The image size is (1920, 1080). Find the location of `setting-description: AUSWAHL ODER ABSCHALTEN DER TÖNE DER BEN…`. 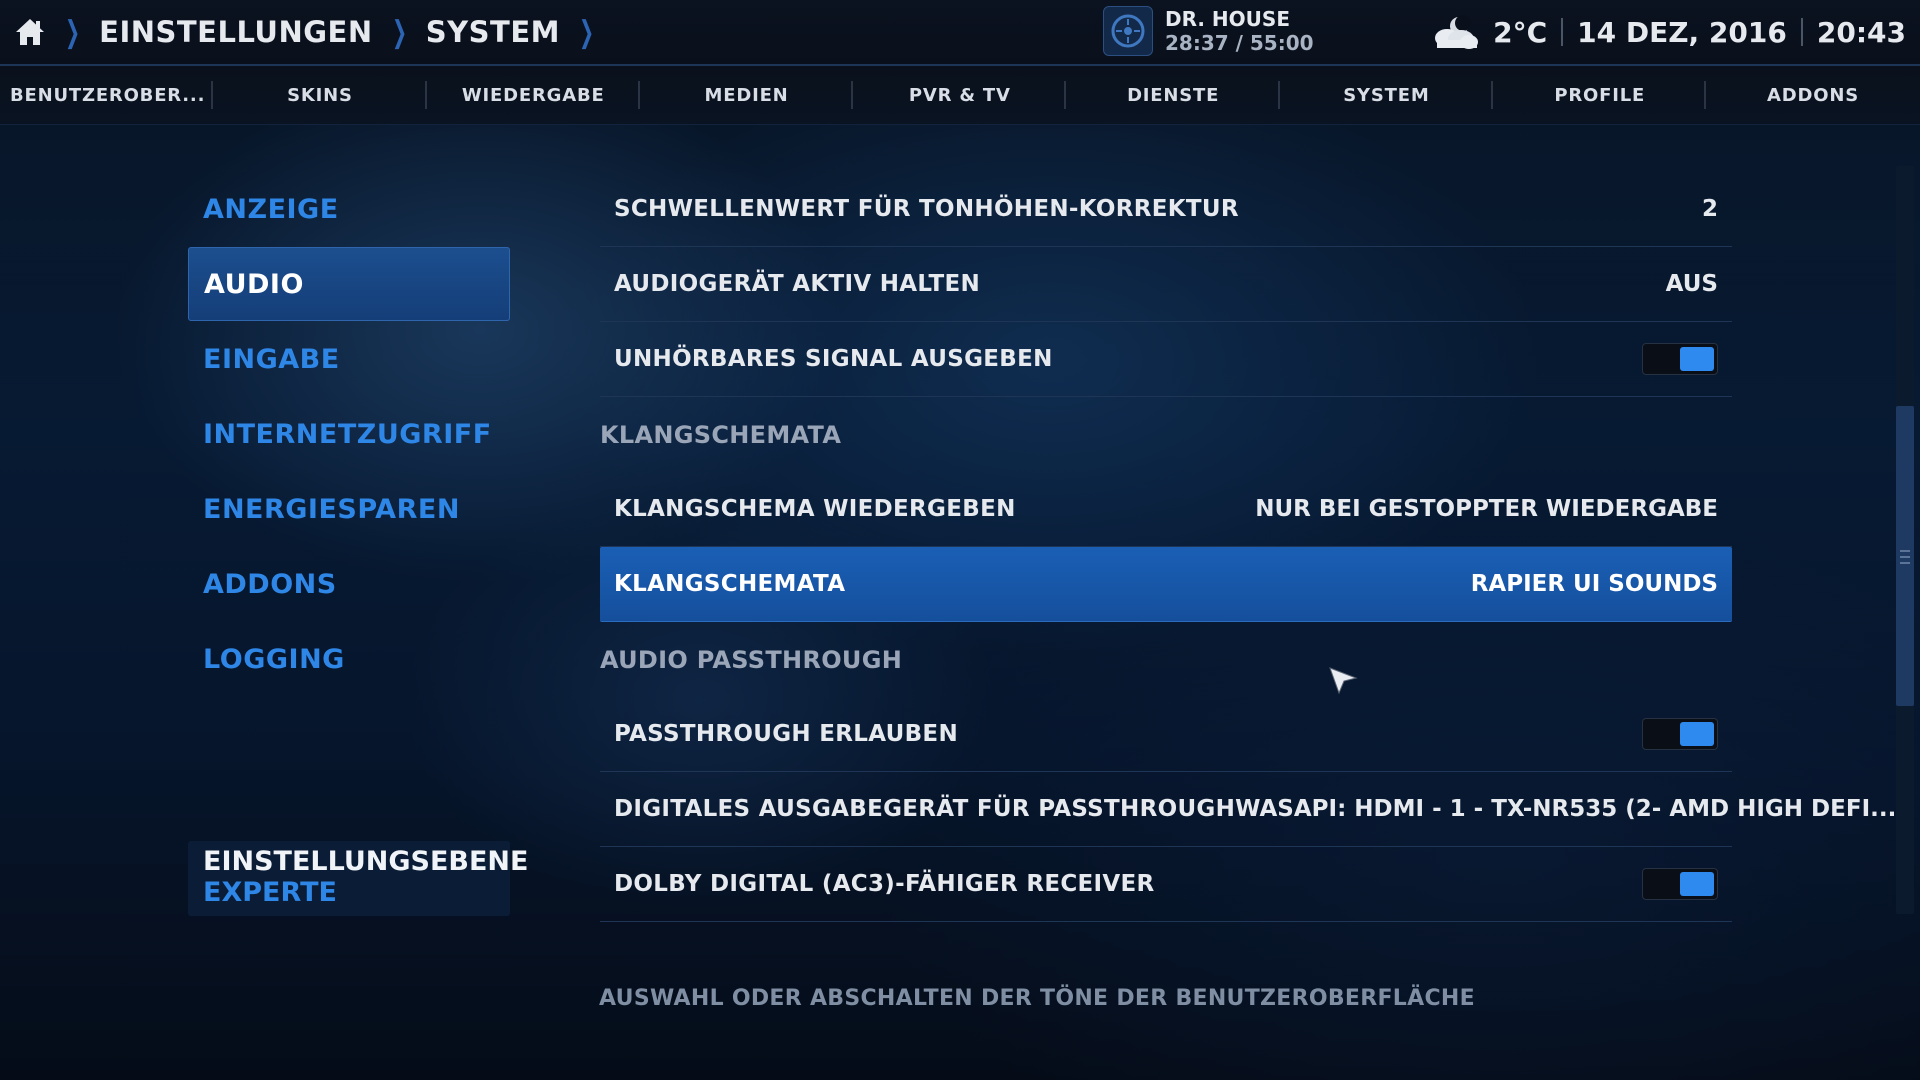

setting-description: AUSWAHL ODER ABSCHALTEN DER TÖNE DER BEN… is located at coordinates (1037, 998).